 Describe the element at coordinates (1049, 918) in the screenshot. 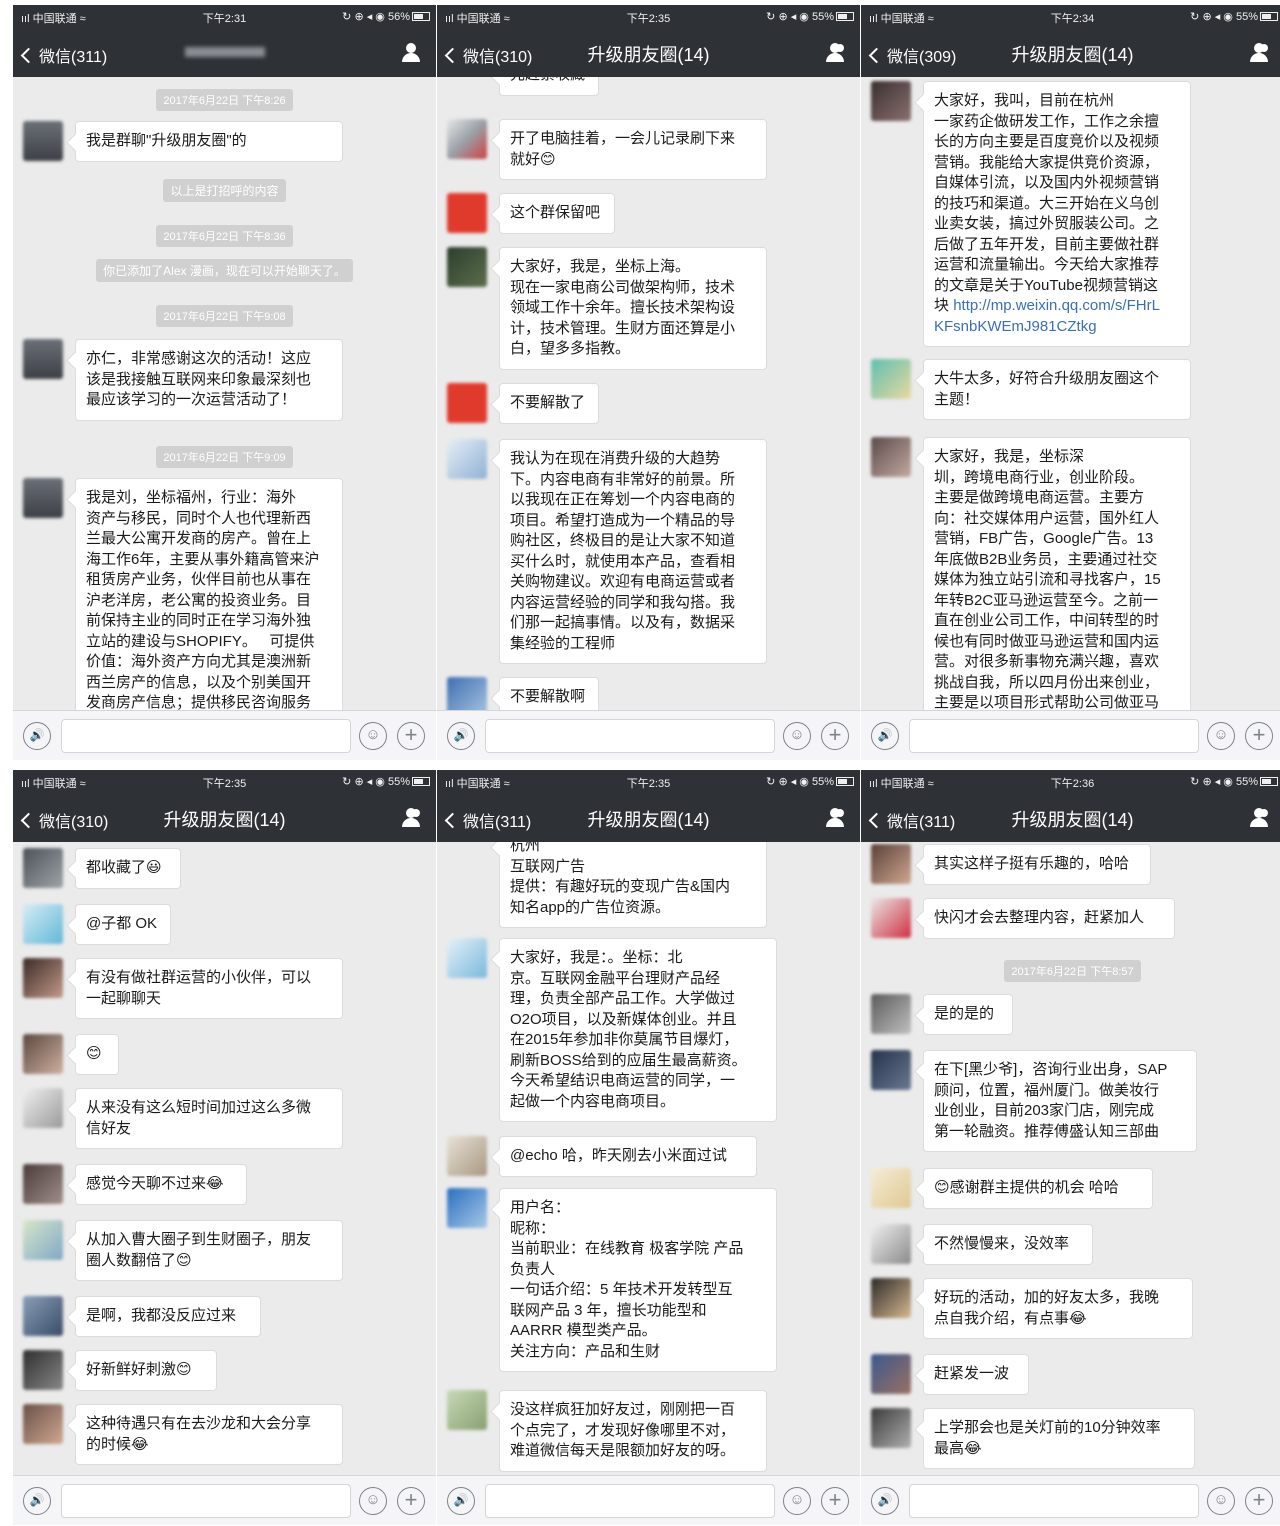

I see `message-bubble: 快闪才会去整理内容，赶紧加人` at that location.